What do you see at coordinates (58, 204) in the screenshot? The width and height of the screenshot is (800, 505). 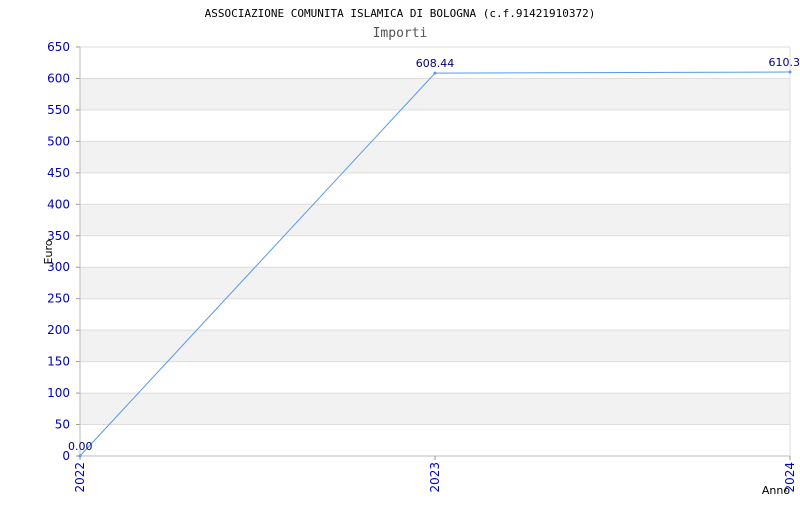 I see `y-tick-label: 400` at bounding box center [58, 204].